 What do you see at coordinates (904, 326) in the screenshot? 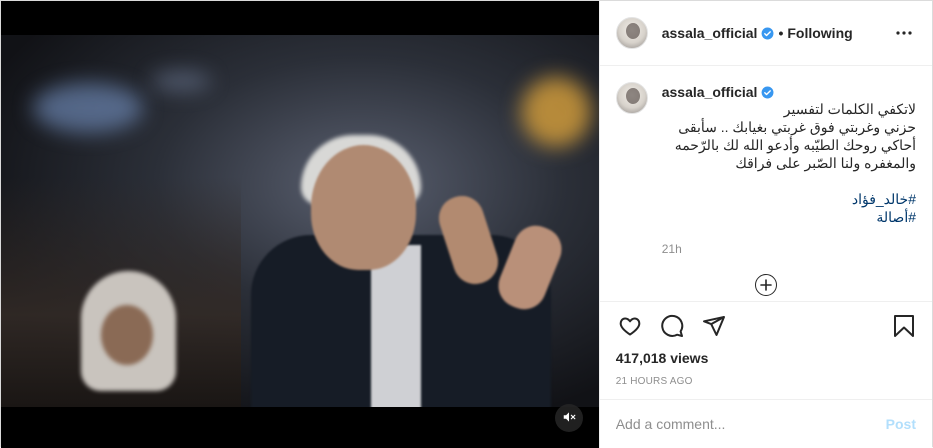
I see `bookmark-icon` at bounding box center [904, 326].